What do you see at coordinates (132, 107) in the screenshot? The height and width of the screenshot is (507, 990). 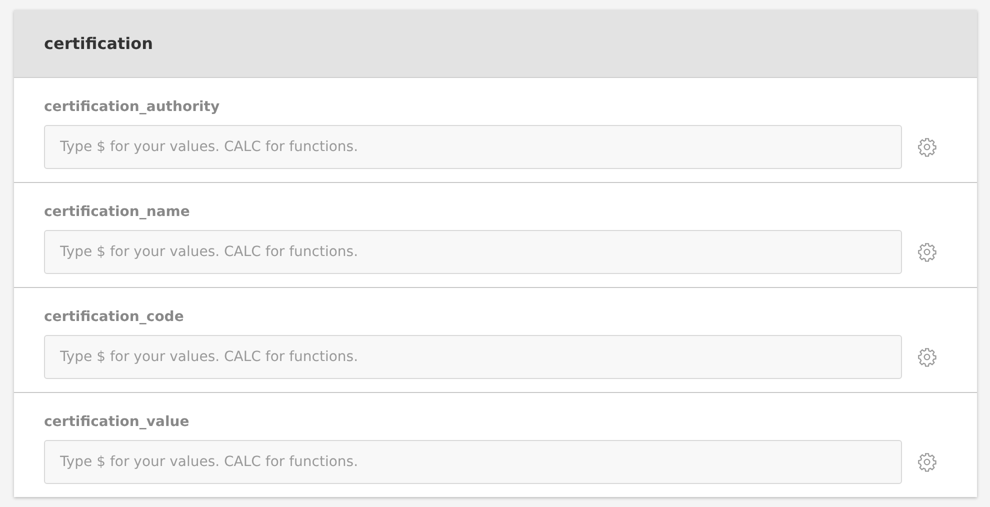 I see `field-label: certification_authority` at bounding box center [132, 107].